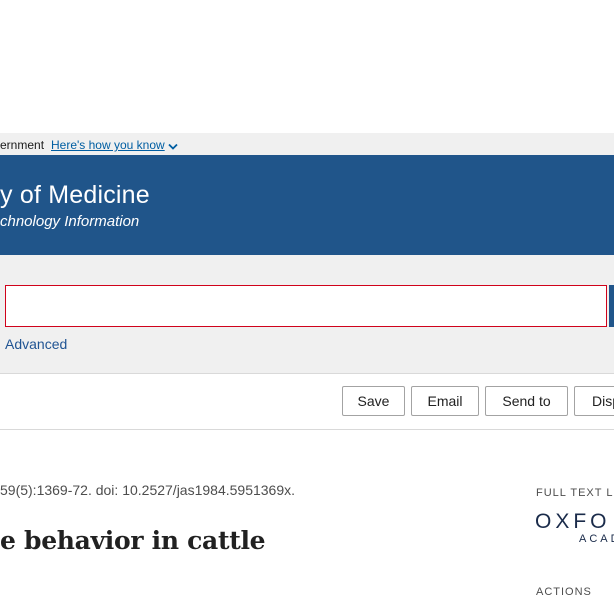 Image resolution: width=614 pixels, height=614 pixels. I want to click on logo-text-top: OXFO, so click(573, 521).